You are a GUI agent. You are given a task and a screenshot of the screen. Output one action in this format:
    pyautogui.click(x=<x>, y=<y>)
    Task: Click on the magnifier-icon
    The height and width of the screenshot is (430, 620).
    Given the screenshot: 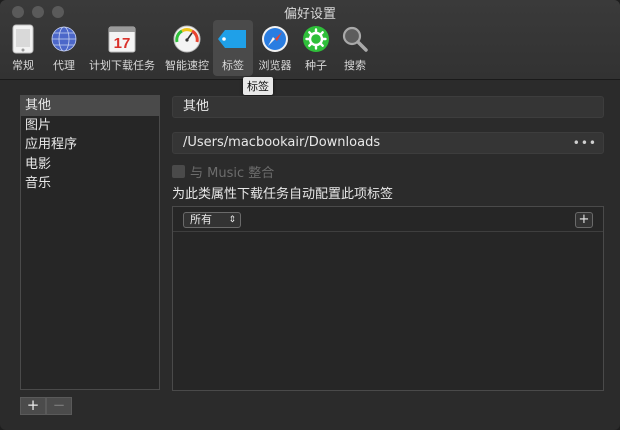 What is the action you would take?
    pyautogui.click(x=355, y=39)
    